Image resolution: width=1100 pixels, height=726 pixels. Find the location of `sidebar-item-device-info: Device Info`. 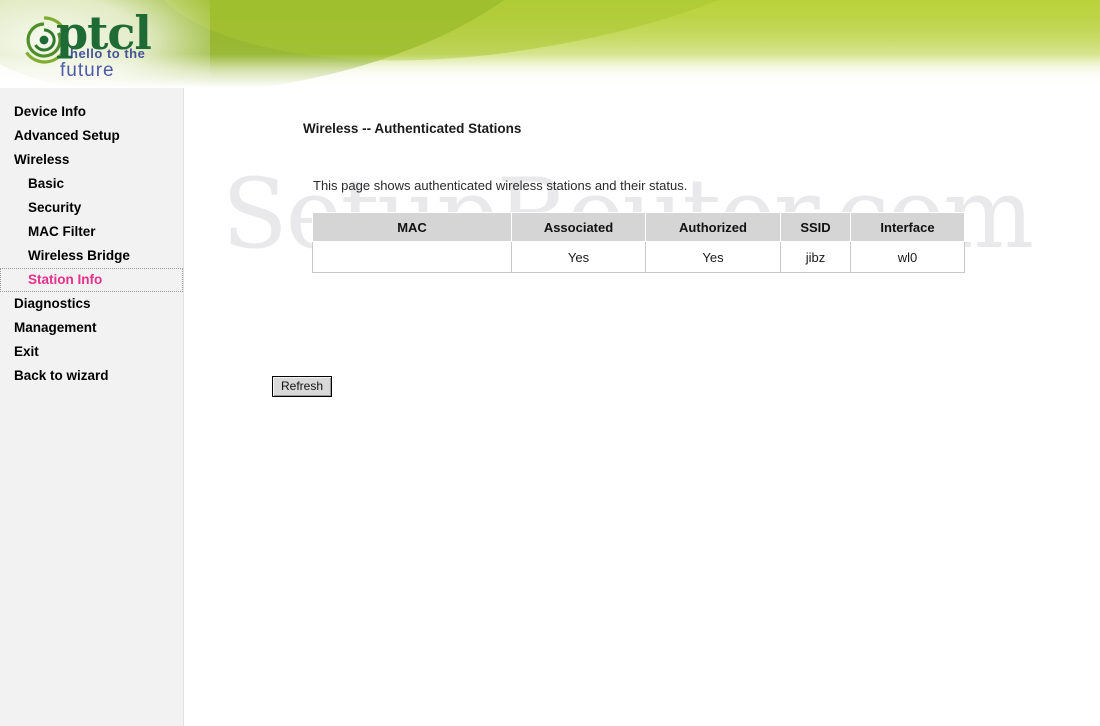

sidebar-item-device-info: Device Info is located at coordinates (91, 112).